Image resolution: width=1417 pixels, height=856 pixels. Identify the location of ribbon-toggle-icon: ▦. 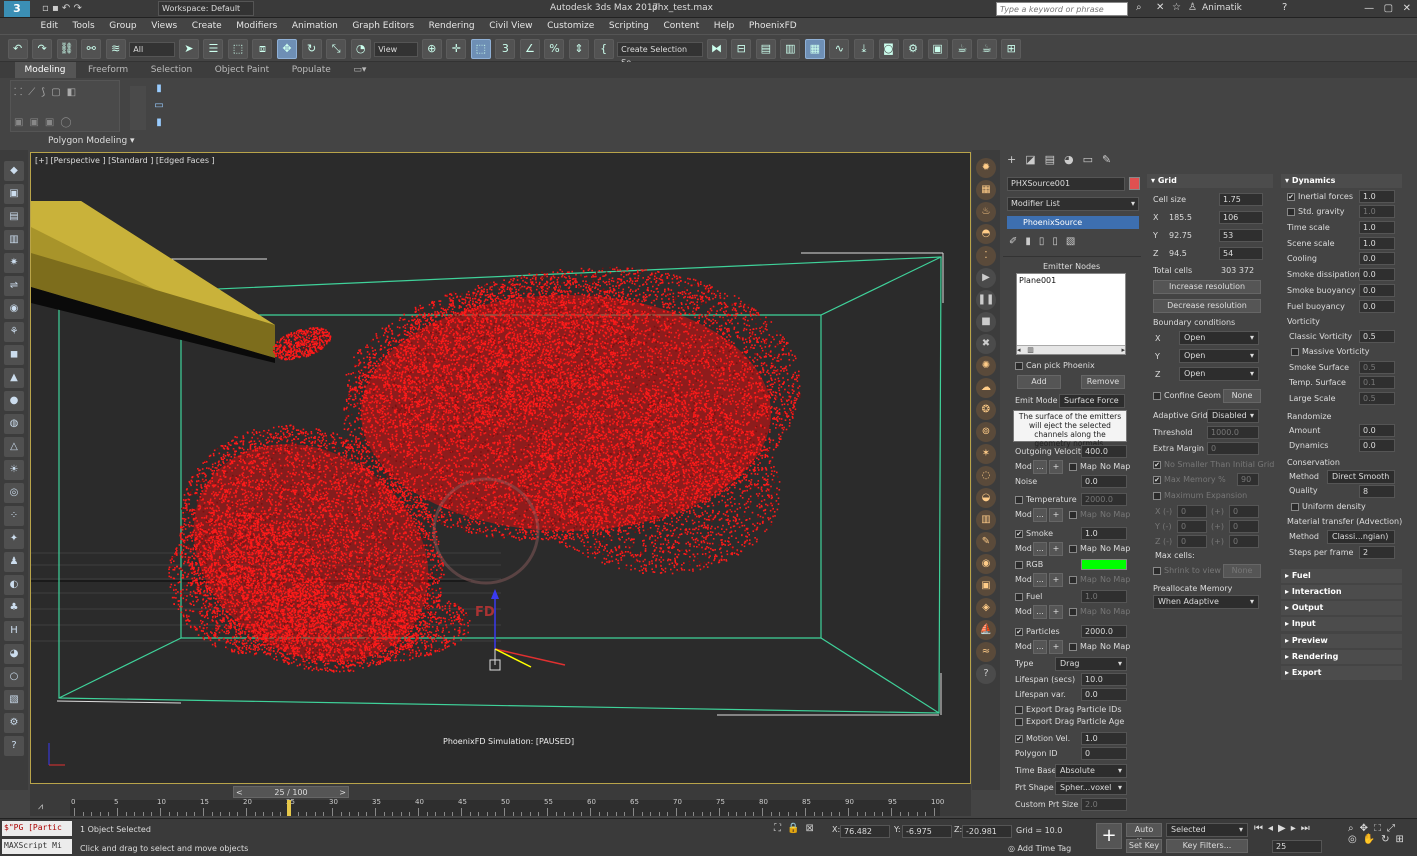
(814, 49).